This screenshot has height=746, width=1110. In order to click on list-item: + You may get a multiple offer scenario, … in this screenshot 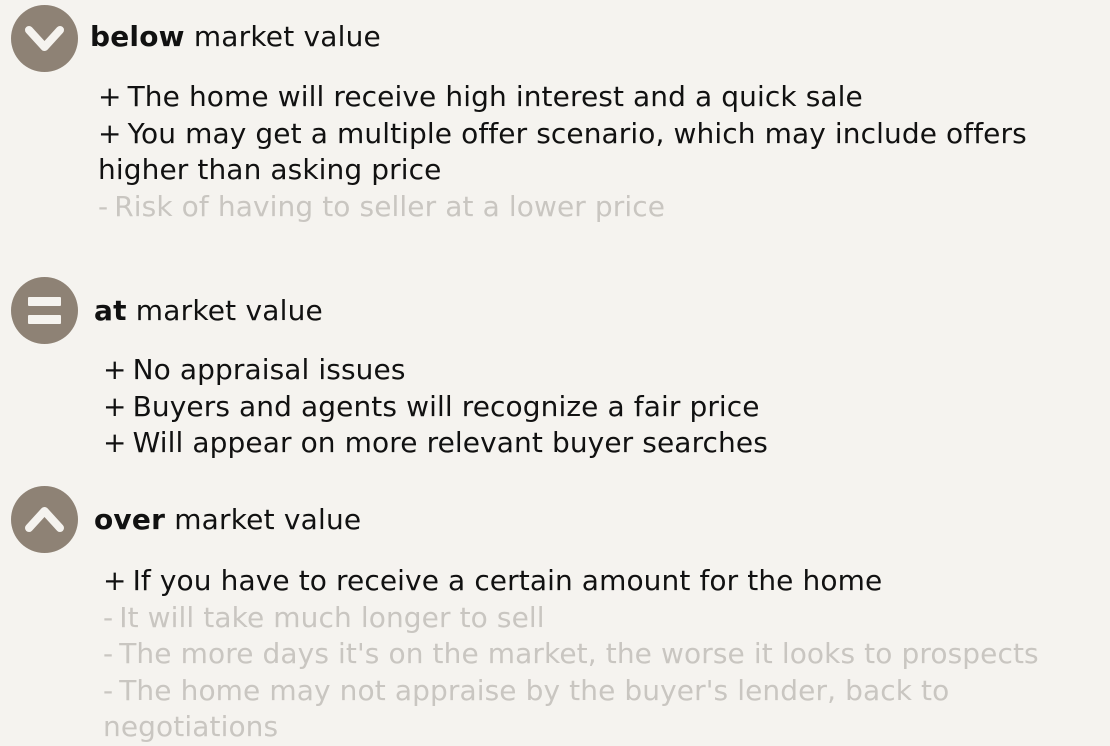, I will do `click(600, 152)`.